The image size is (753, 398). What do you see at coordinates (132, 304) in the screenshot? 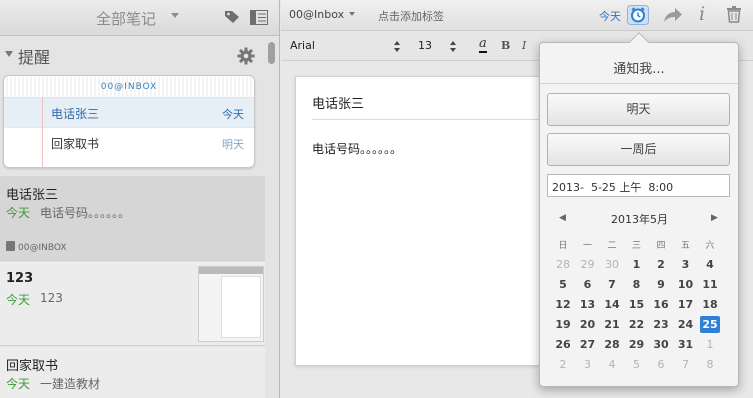
I see `note-list-item: 123 今天 123` at bounding box center [132, 304].